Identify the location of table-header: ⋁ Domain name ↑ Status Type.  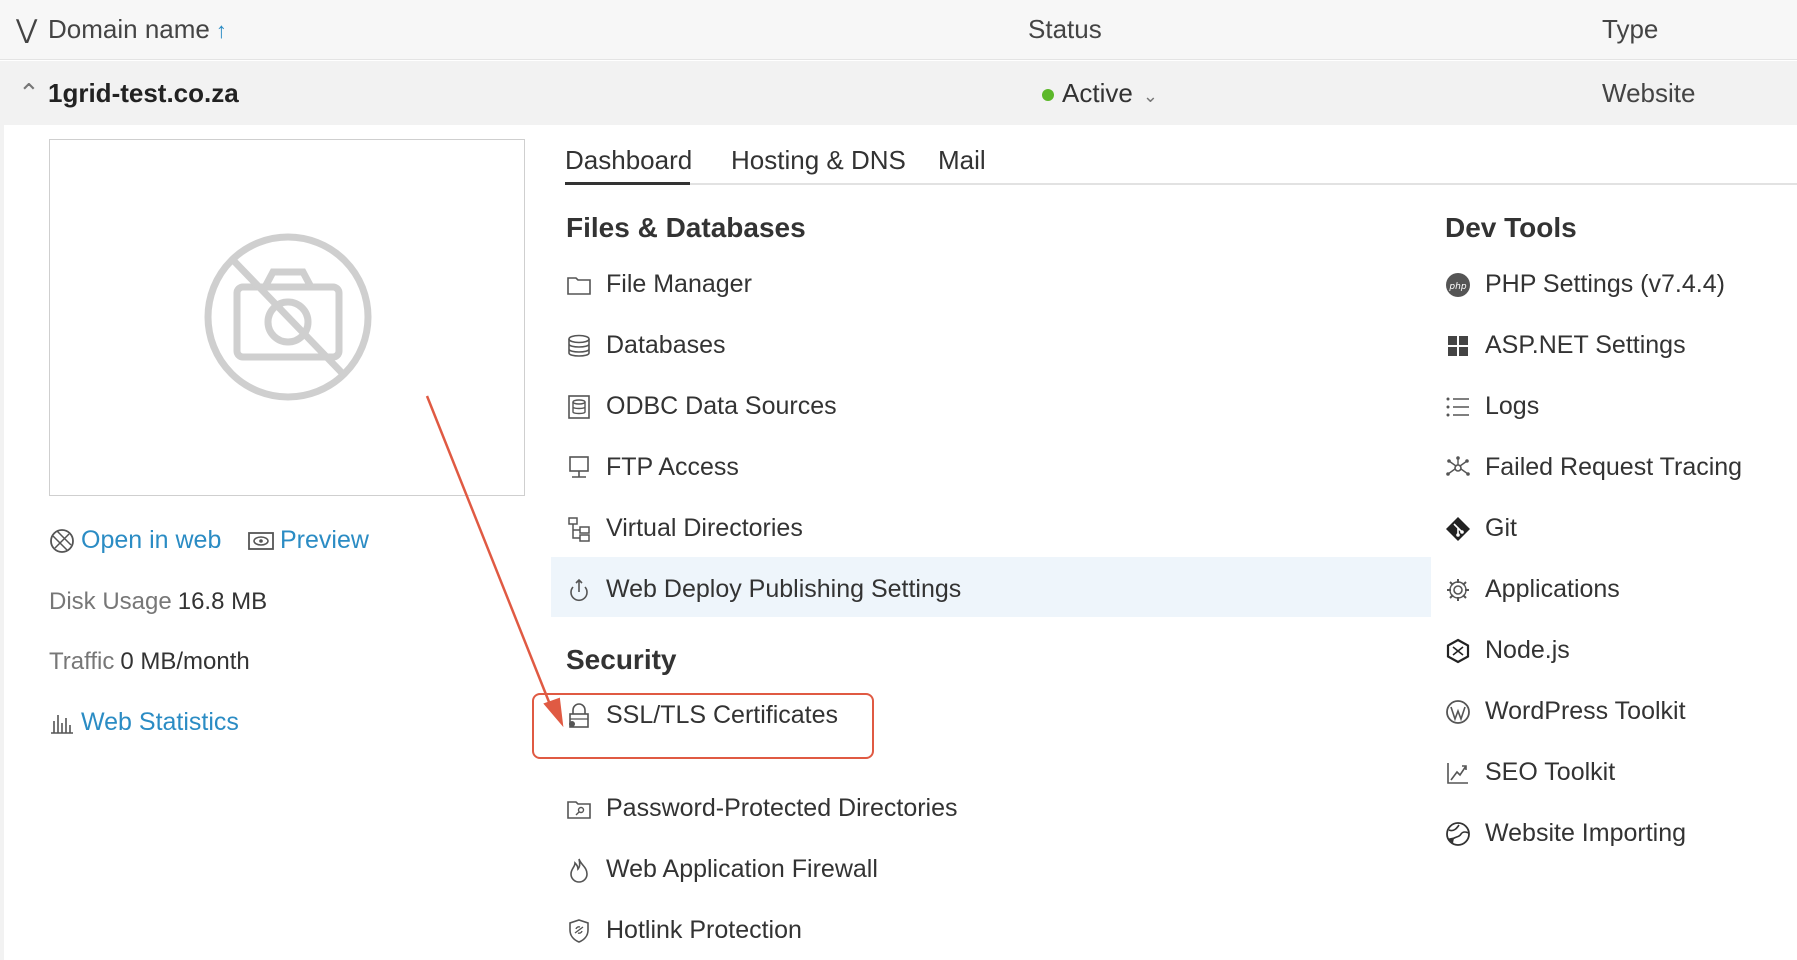
(898, 30).